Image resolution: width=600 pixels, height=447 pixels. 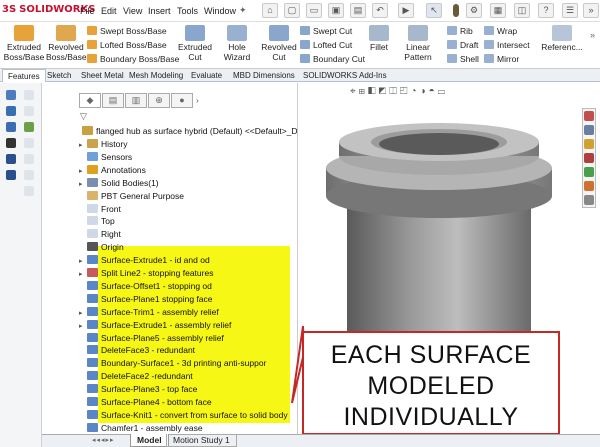 What do you see at coordinates (592, 35) in the screenshot?
I see `more-commands-icon: »` at bounding box center [592, 35].